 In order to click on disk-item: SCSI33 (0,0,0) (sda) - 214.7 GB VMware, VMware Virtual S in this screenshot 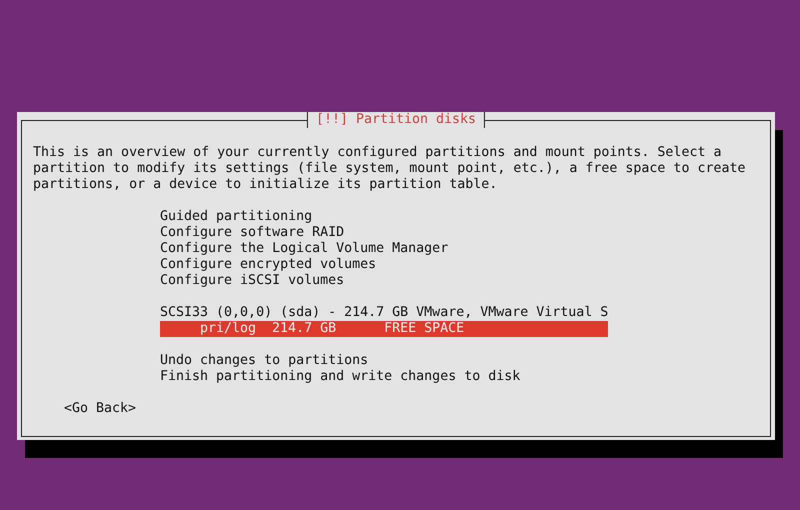, I will do `click(384, 313)`.